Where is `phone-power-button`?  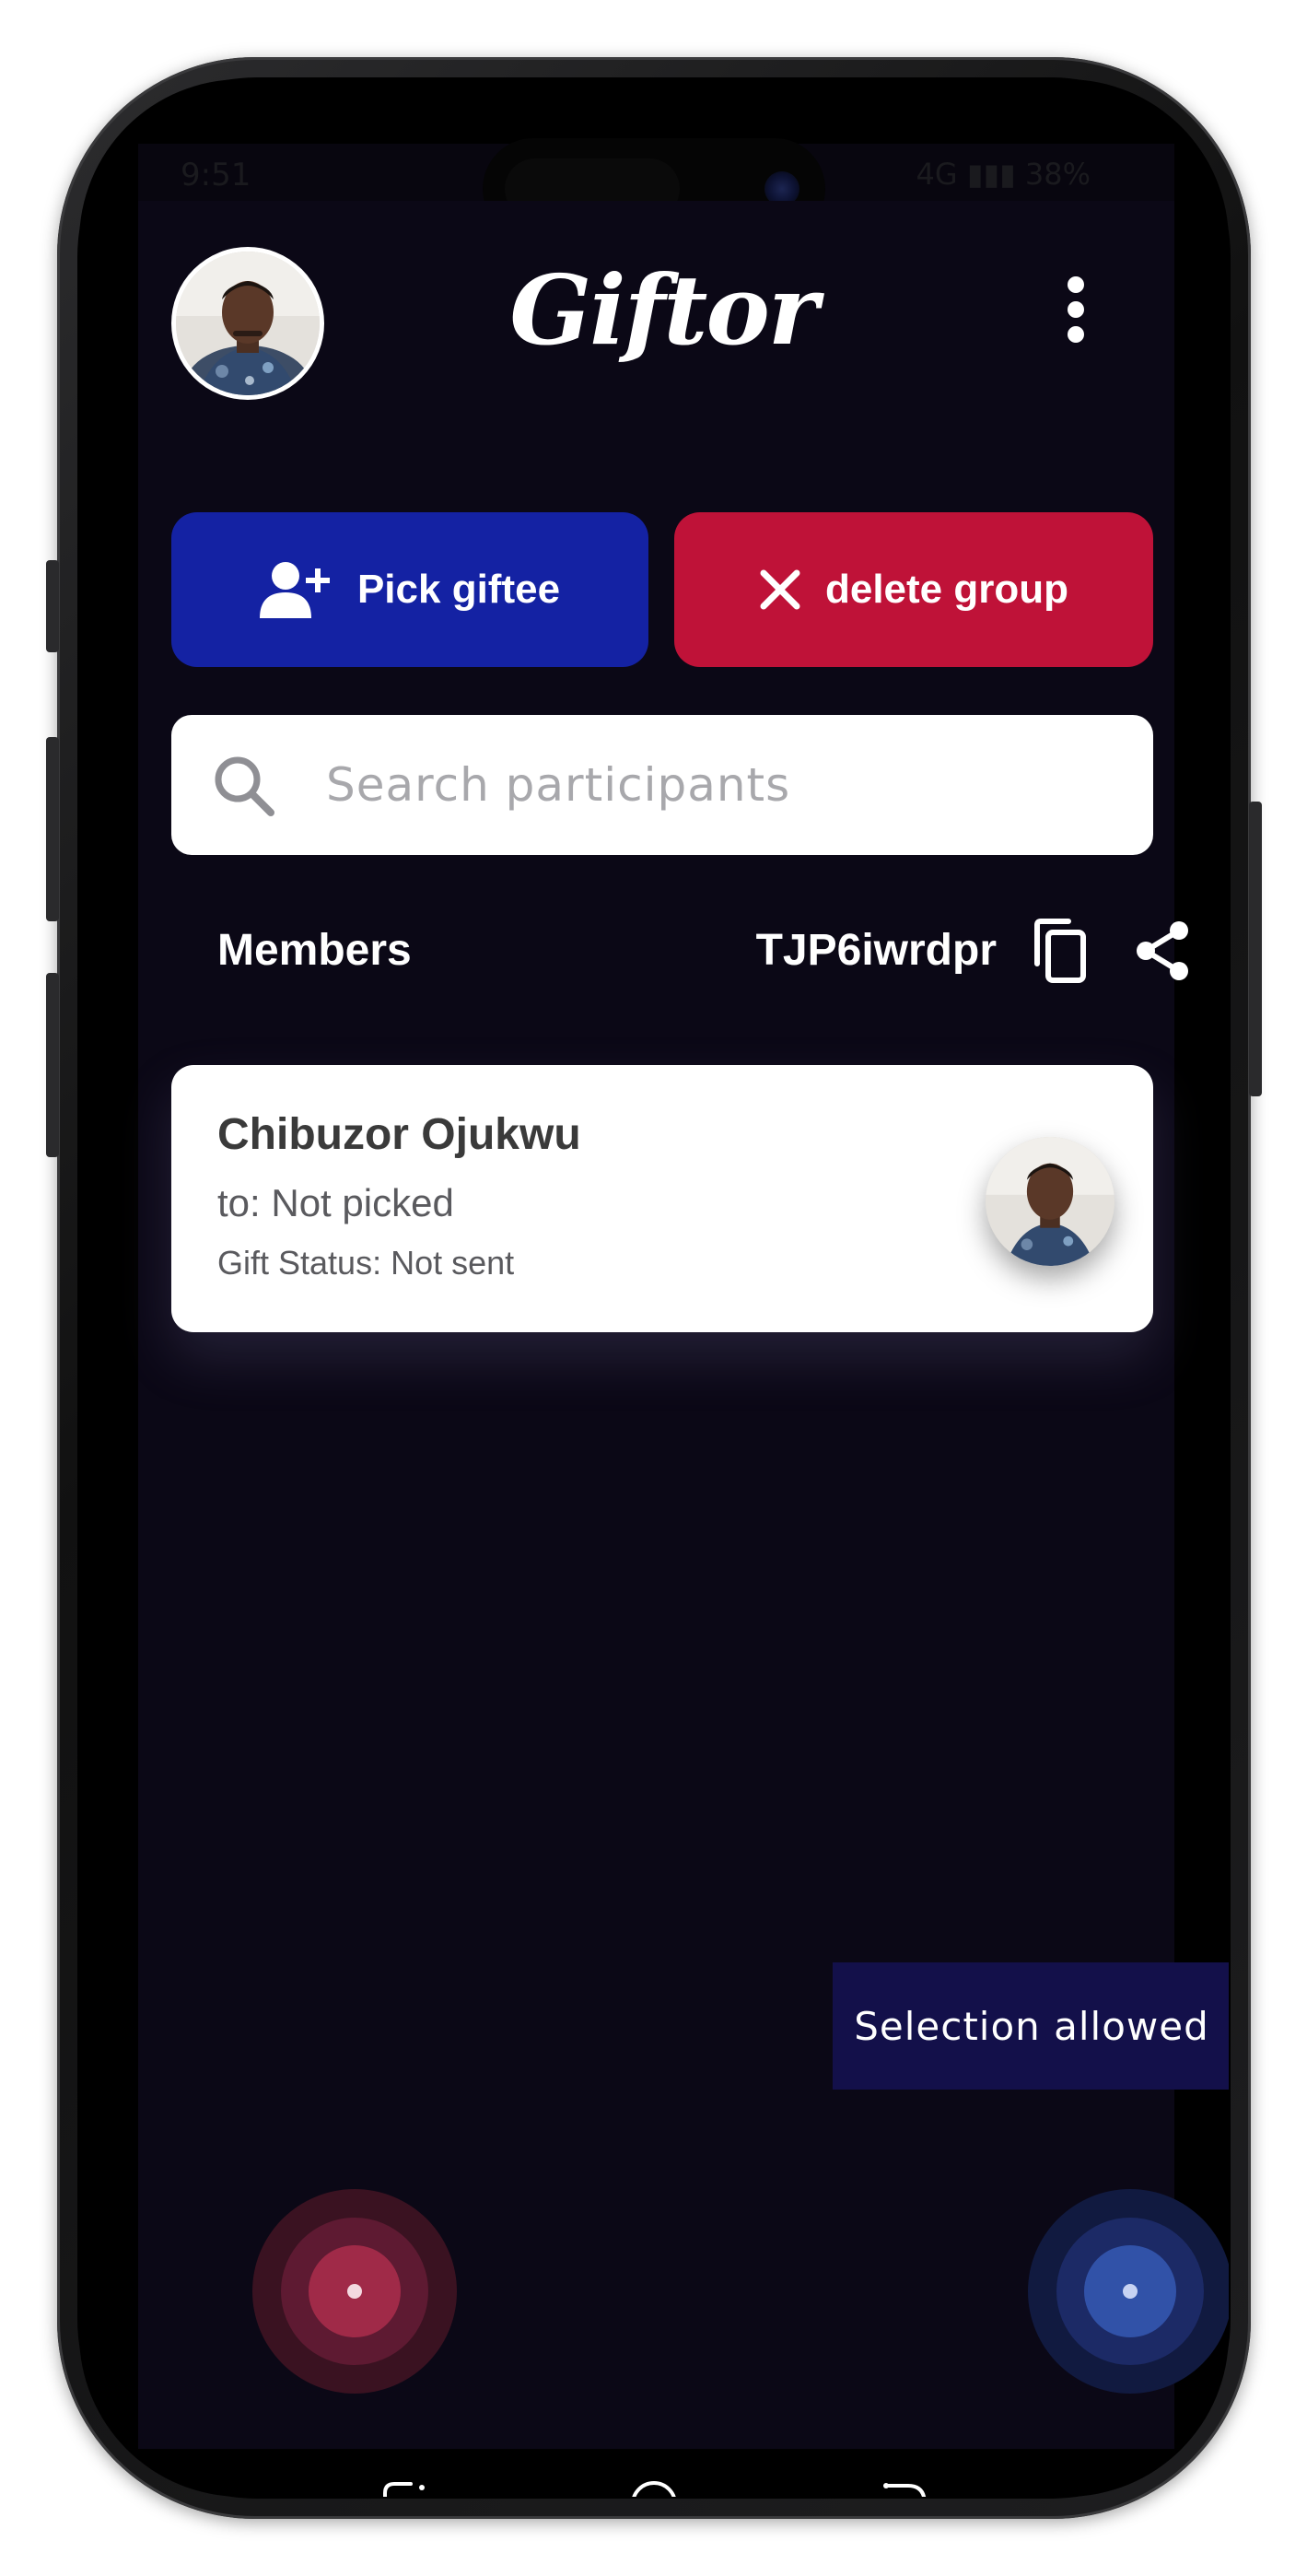 phone-power-button is located at coordinates (1256, 949).